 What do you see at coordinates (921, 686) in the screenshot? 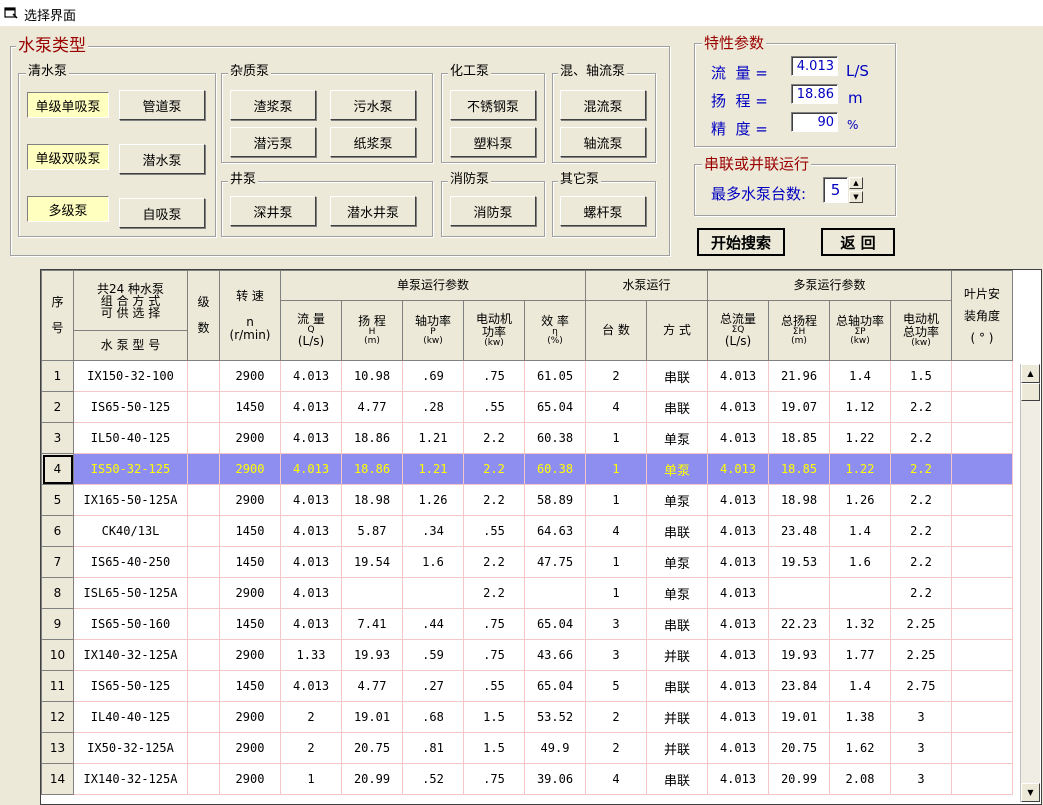
I see `cell-tm: 2.75` at bounding box center [921, 686].